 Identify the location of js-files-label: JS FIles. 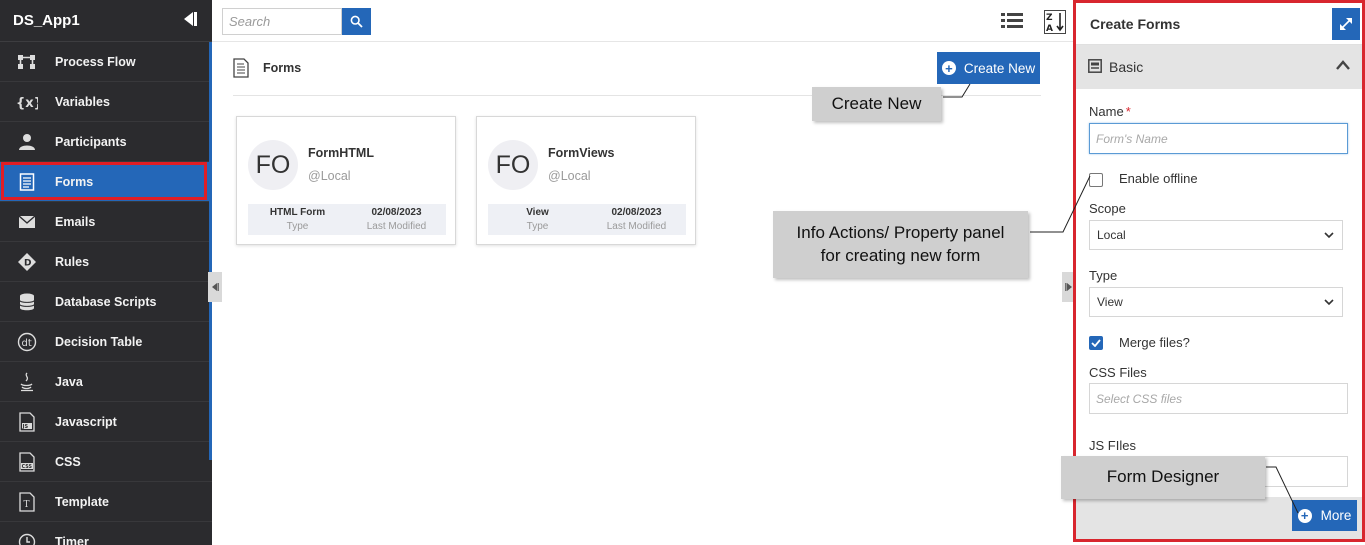
(1112, 445).